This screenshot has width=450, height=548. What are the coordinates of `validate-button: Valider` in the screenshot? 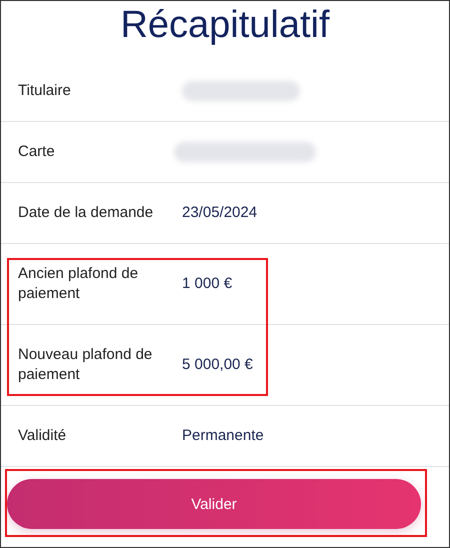 It's located at (214, 504).